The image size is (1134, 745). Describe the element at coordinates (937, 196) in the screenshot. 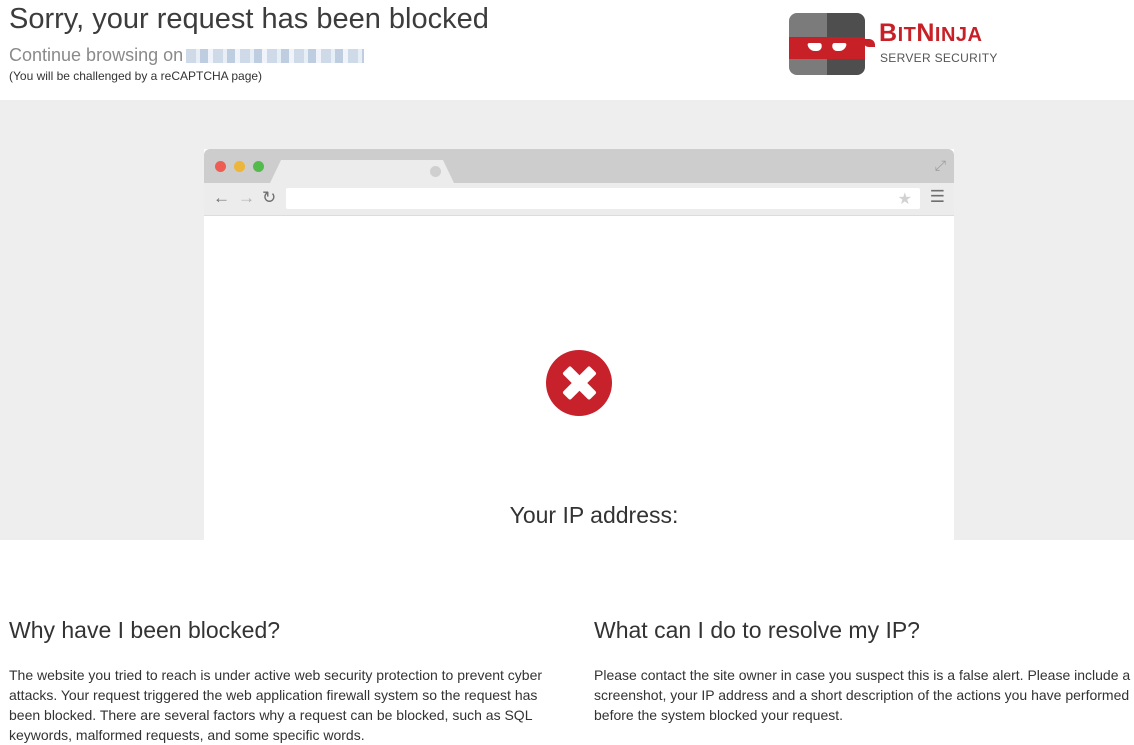

I see `menu-icon: ☰` at that location.